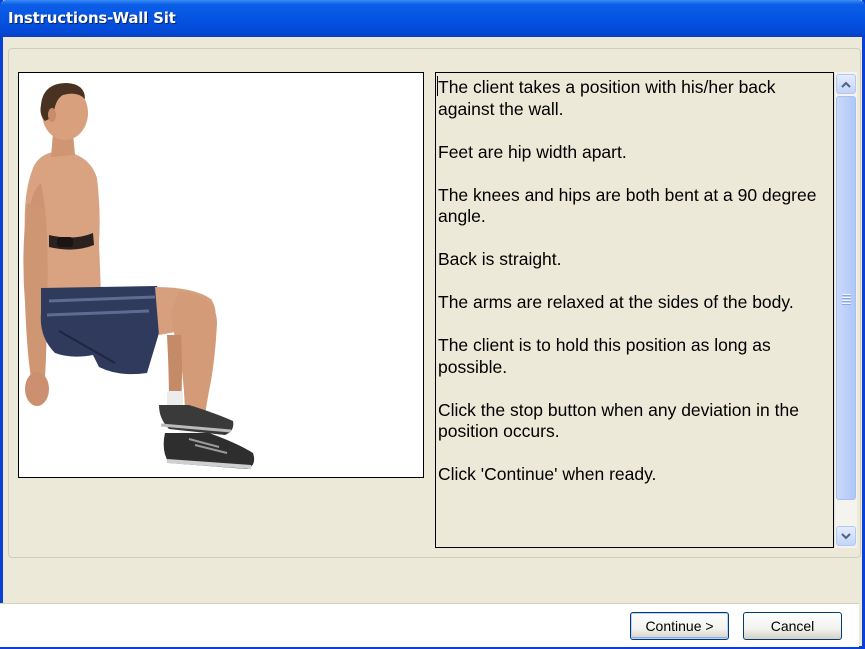 The height and width of the screenshot is (649, 865). I want to click on window-title: Instructions-Wall Sit, so click(92, 18).